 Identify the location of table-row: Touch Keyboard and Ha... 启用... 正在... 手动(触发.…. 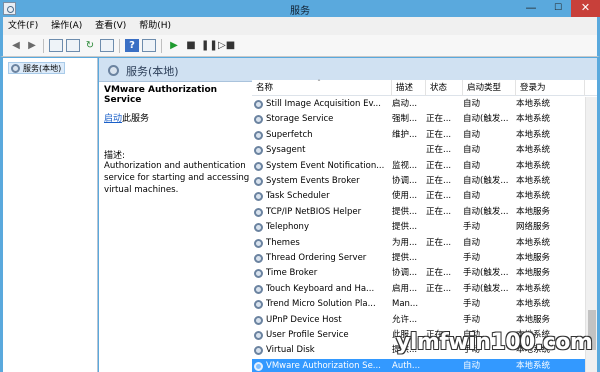
(418, 289).